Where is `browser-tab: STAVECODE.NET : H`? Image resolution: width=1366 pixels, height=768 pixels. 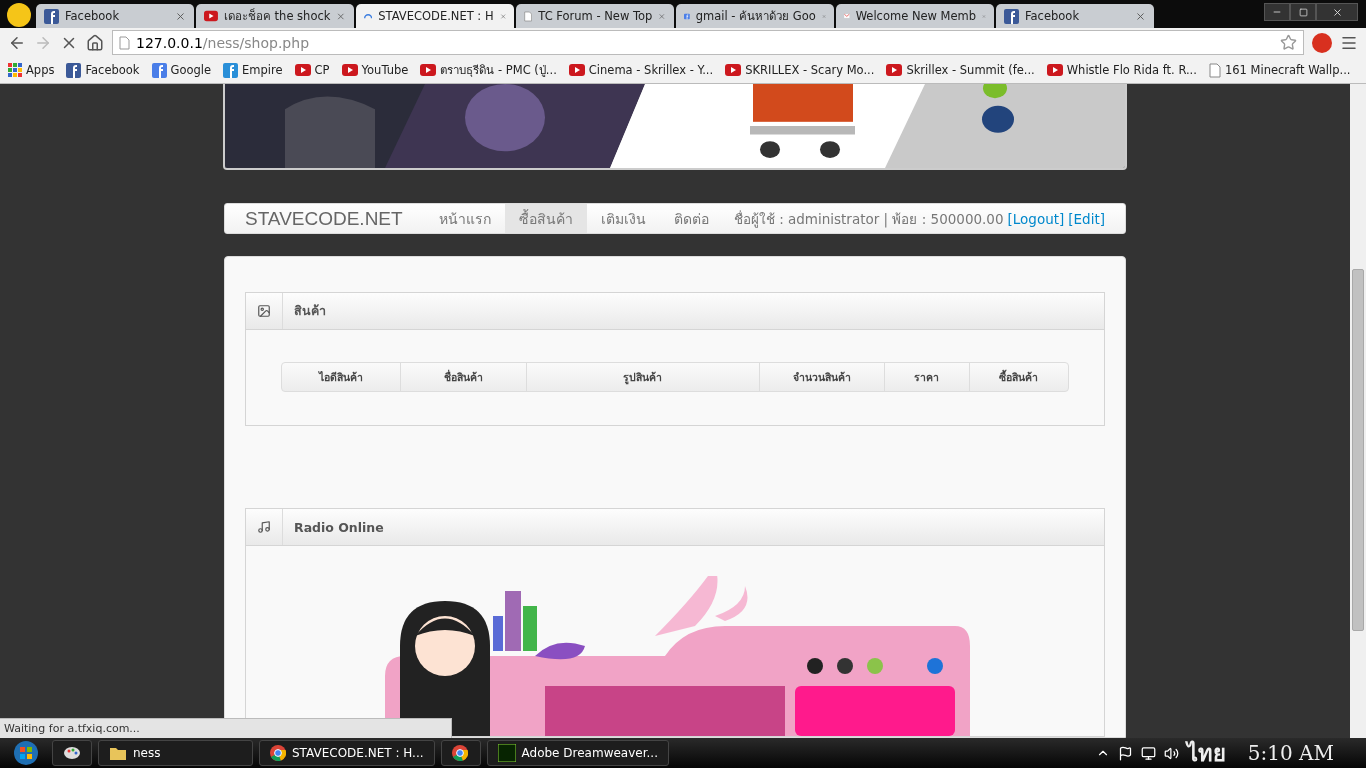
browser-tab: STAVECODE.NET : H is located at coordinates (435, 16).